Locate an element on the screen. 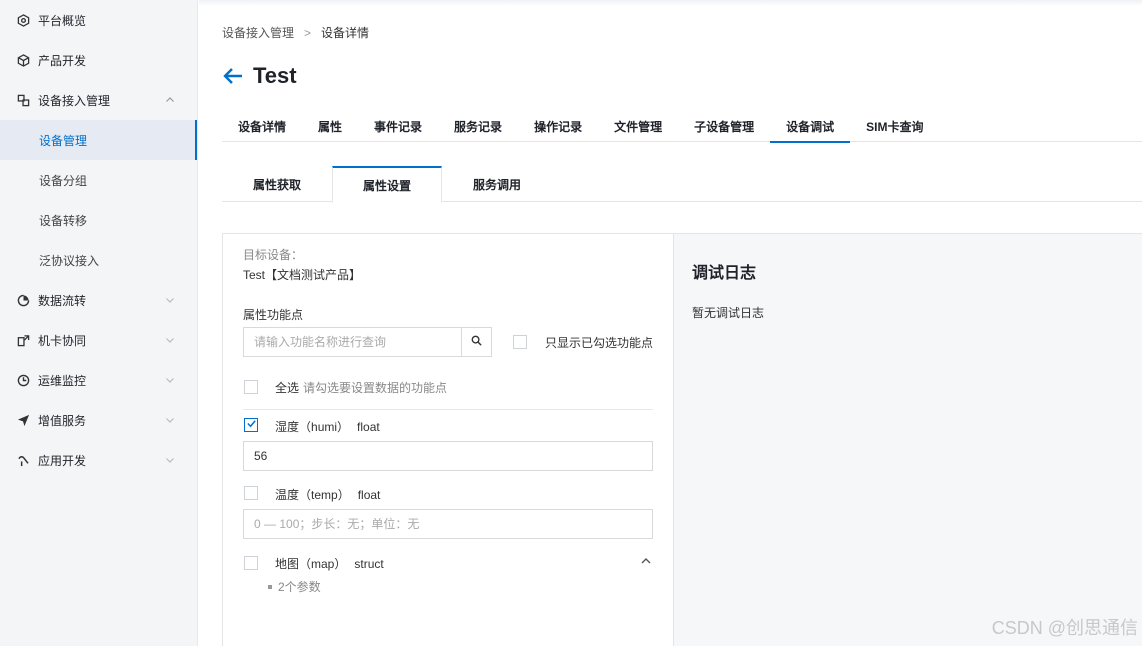  tab-properties: 属性 is located at coordinates (330, 126).